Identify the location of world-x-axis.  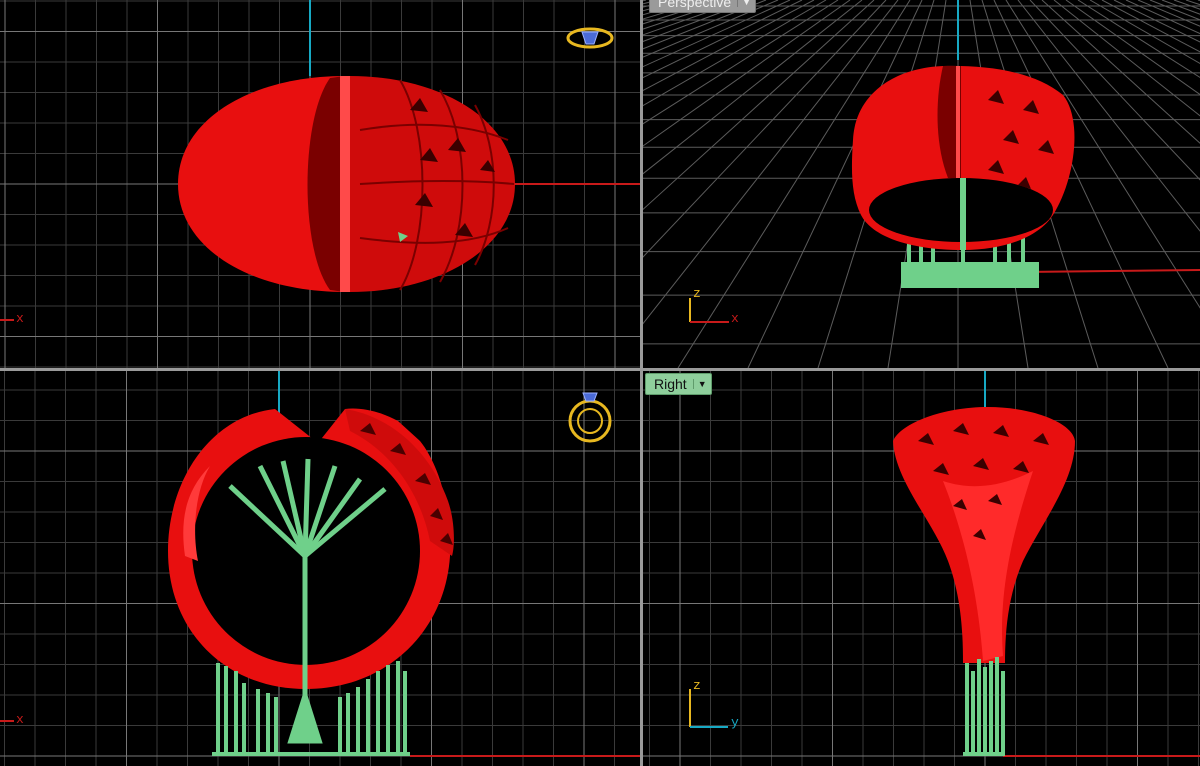
(1111, 271).